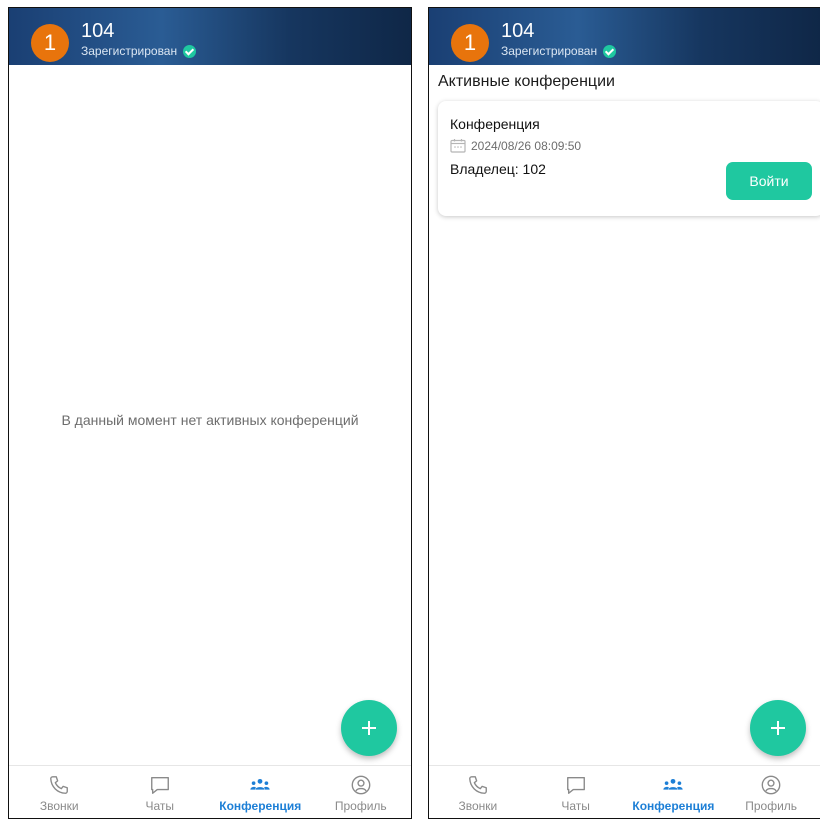  Describe the element at coordinates (526, 81) in the screenshot. I see `section-title: Активные конференции` at that location.